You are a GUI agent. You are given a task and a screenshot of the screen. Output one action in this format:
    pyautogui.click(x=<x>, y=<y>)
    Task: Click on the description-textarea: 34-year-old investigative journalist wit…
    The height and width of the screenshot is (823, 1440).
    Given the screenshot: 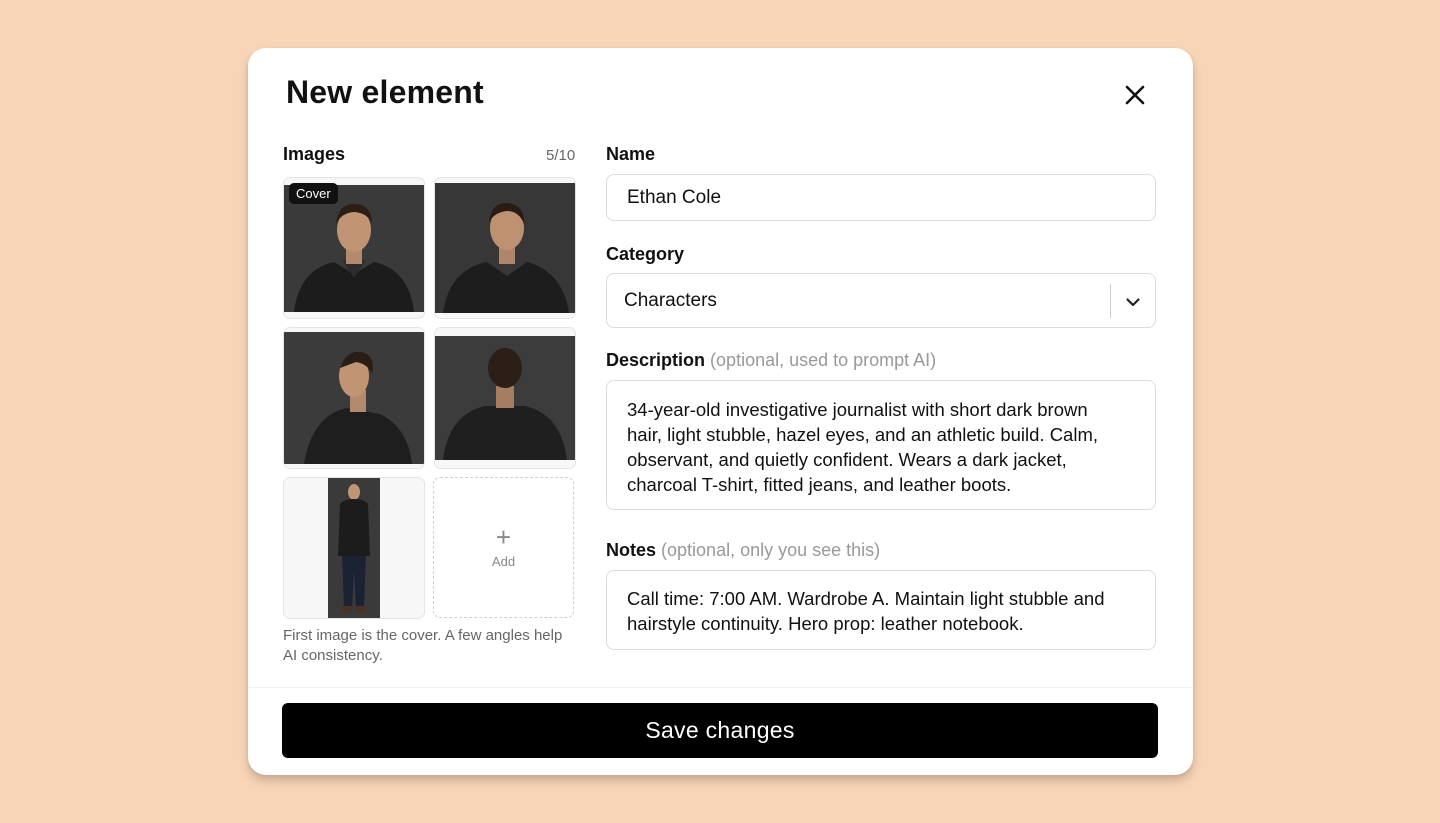 What is the action you would take?
    pyautogui.click(x=881, y=445)
    